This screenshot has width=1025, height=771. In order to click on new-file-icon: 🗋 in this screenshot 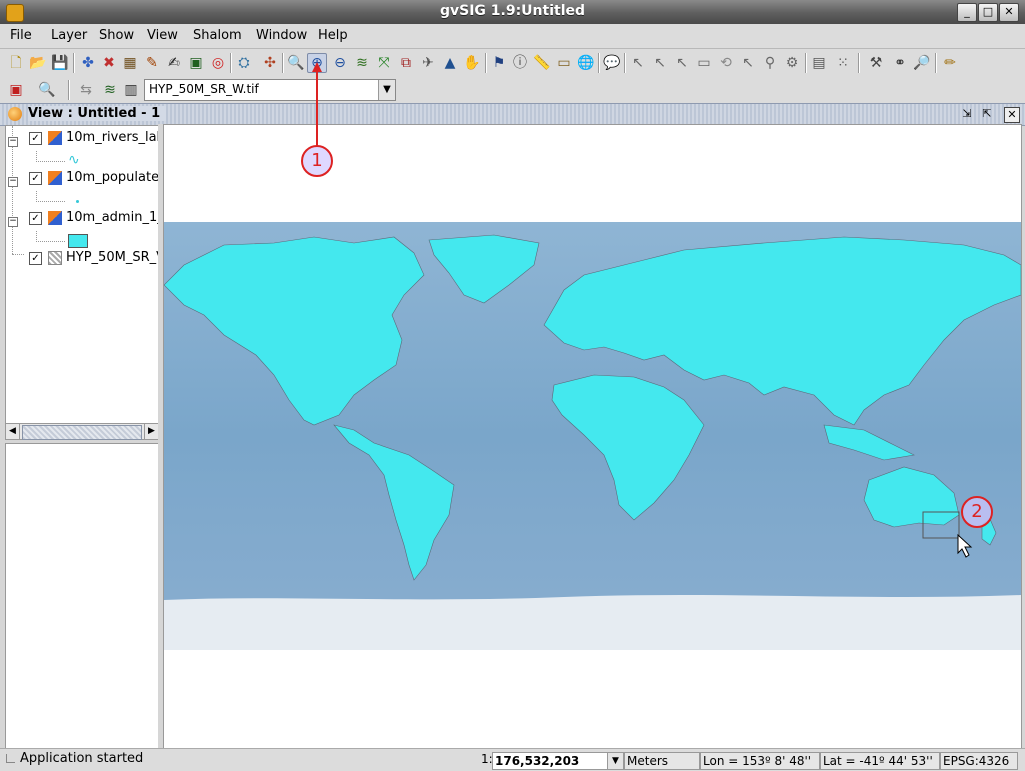, I will do `click(16, 63)`.